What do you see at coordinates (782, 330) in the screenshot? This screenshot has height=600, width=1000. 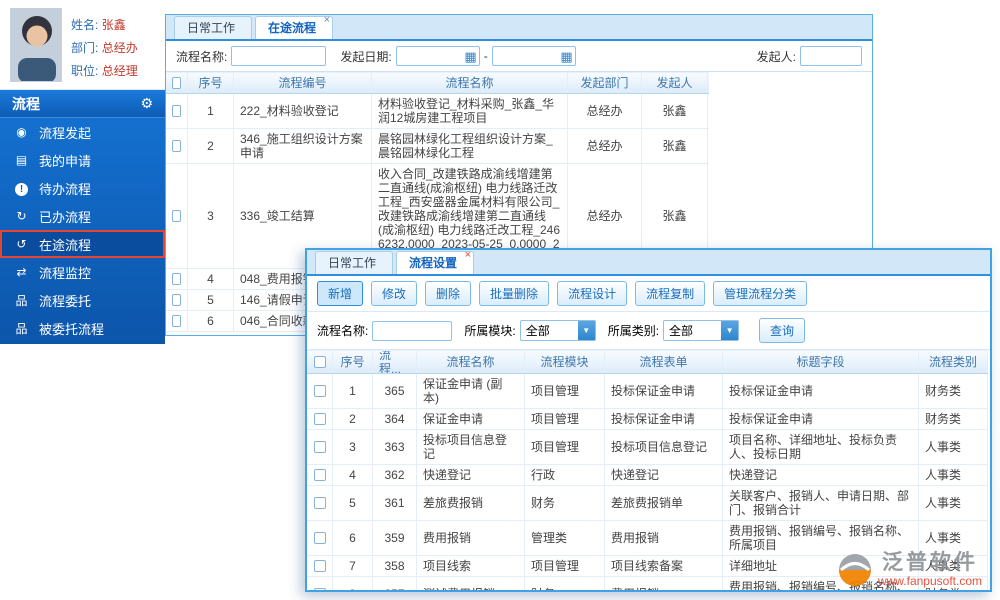 I see `query-button: 查询` at bounding box center [782, 330].